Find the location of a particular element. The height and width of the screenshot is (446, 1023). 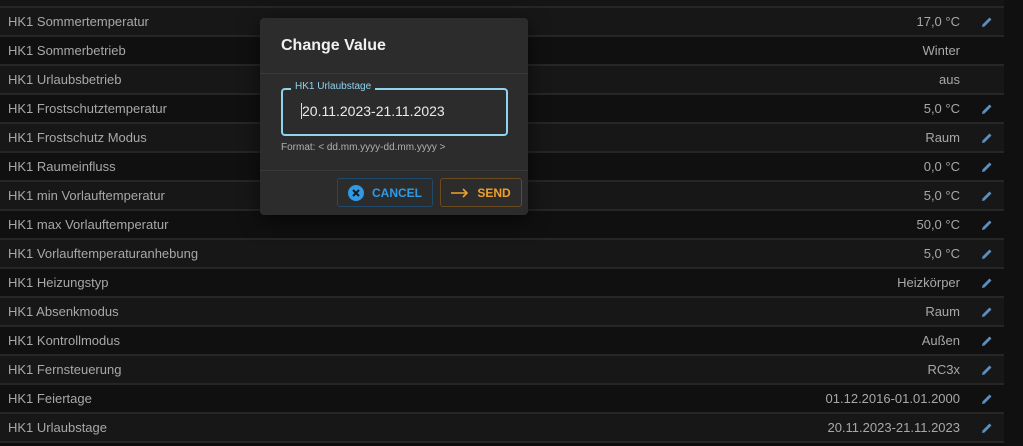

table-row: HK1 Heizungstyp Heizkörper is located at coordinates (502, 283).